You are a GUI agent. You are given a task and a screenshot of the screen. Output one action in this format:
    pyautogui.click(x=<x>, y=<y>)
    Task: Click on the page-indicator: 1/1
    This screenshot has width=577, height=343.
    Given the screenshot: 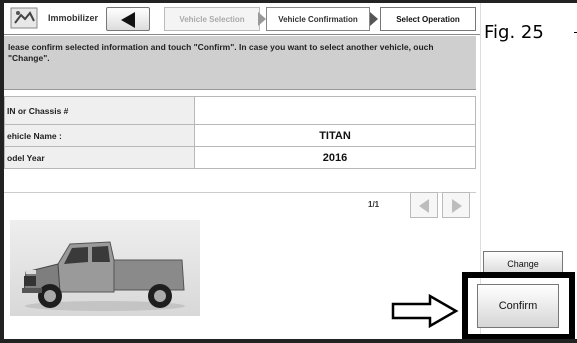 What is the action you would take?
    pyautogui.click(x=374, y=204)
    